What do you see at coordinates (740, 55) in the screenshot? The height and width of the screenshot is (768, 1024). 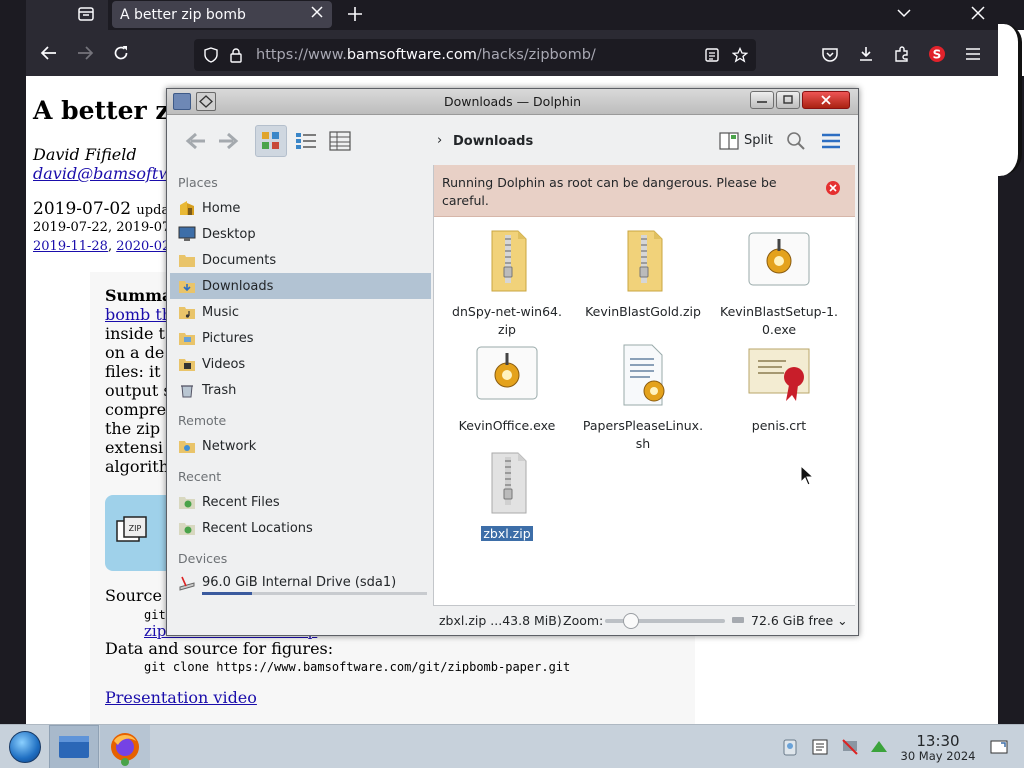 I see `bookmark-star-icon` at bounding box center [740, 55].